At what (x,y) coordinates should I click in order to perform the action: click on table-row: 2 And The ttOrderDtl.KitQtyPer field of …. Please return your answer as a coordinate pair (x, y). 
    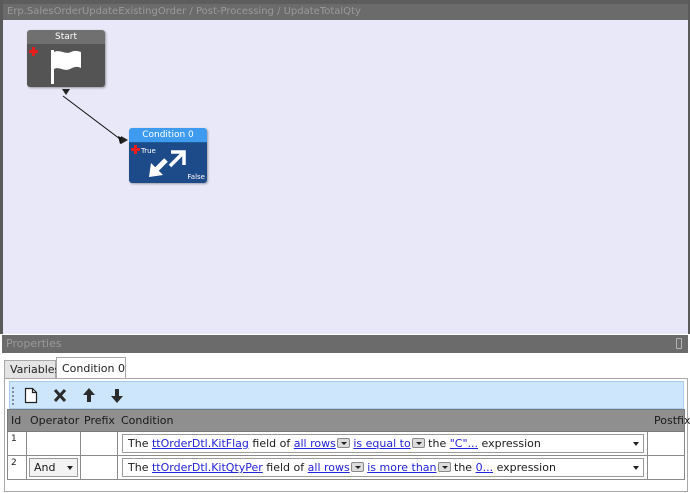
    Looking at the image, I should click on (346, 468).